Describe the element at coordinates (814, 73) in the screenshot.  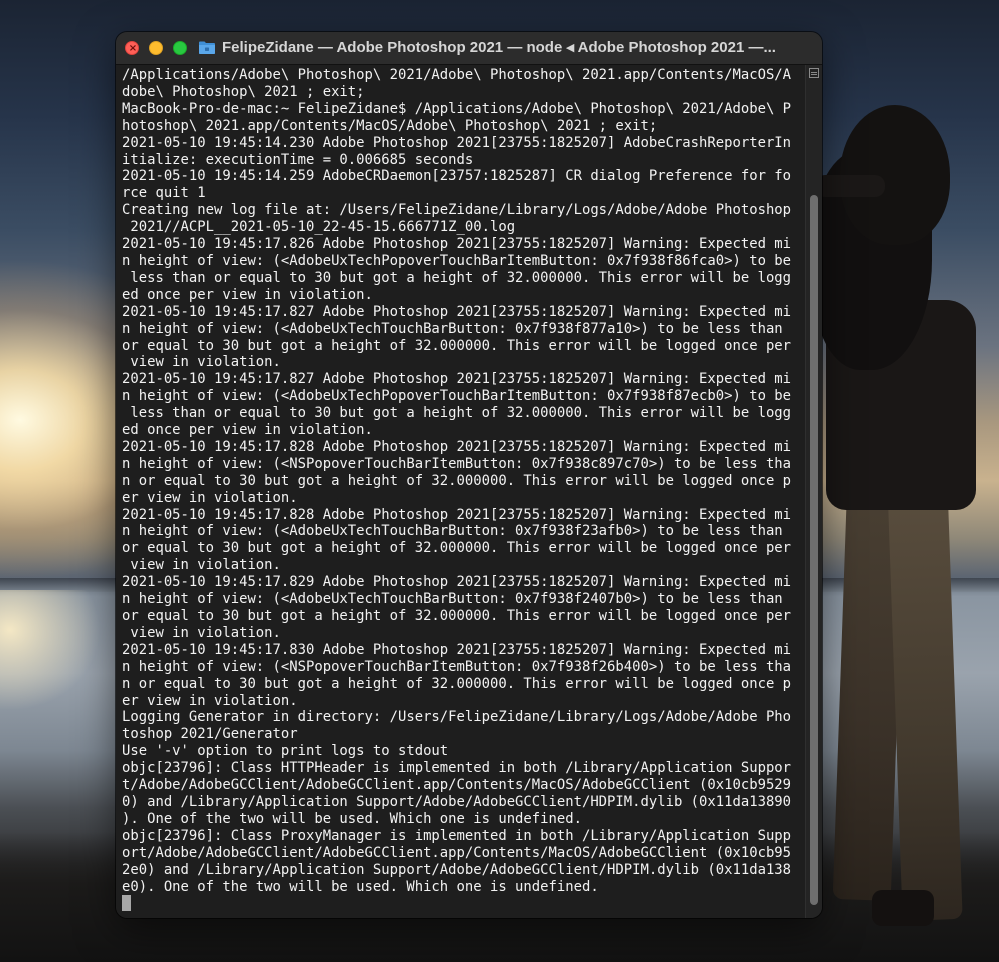
I see `split-pane-icon` at that location.